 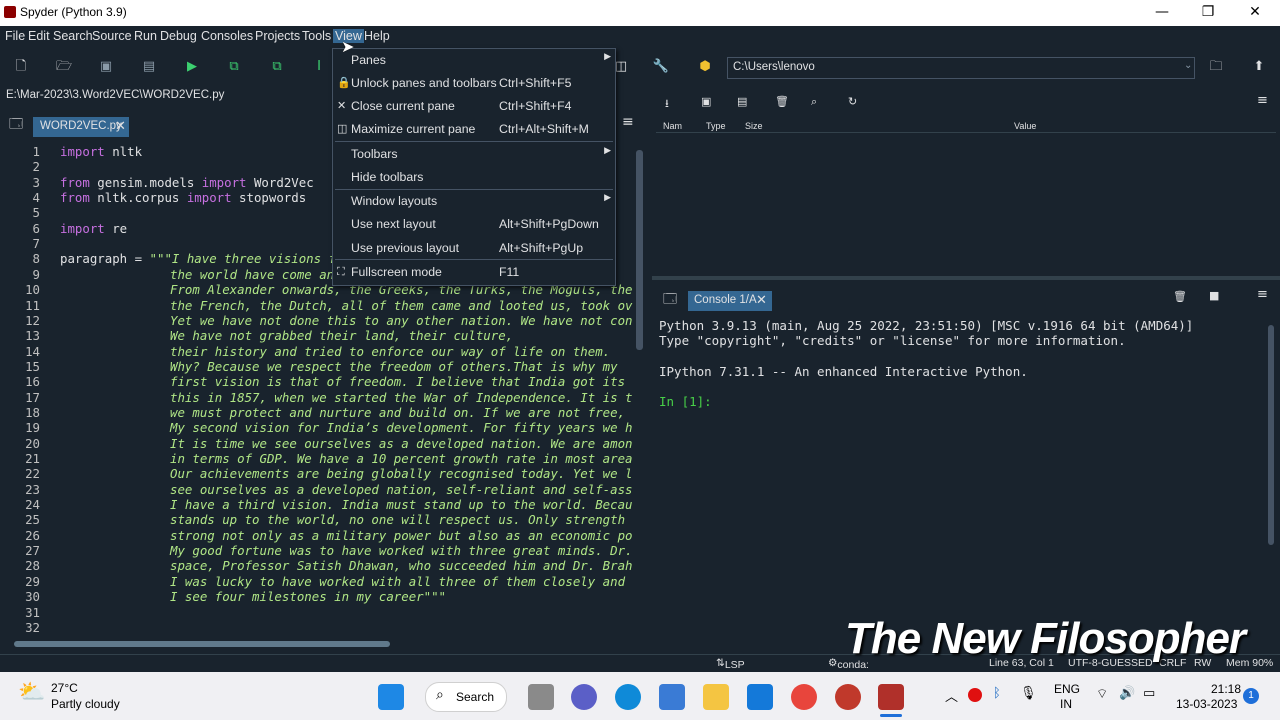 What do you see at coordinates (639, 250) in the screenshot?
I see `editor-vertical-scrollbar` at bounding box center [639, 250].